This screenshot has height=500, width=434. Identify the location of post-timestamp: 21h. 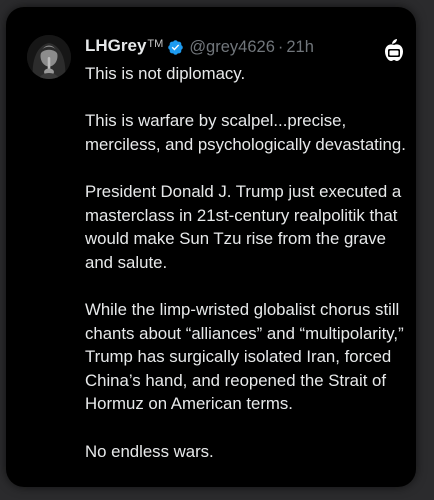
(300, 47).